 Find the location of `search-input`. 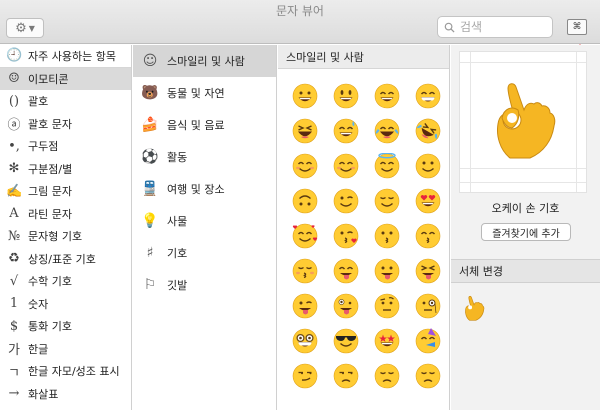

search-input is located at coordinates (500, 27).